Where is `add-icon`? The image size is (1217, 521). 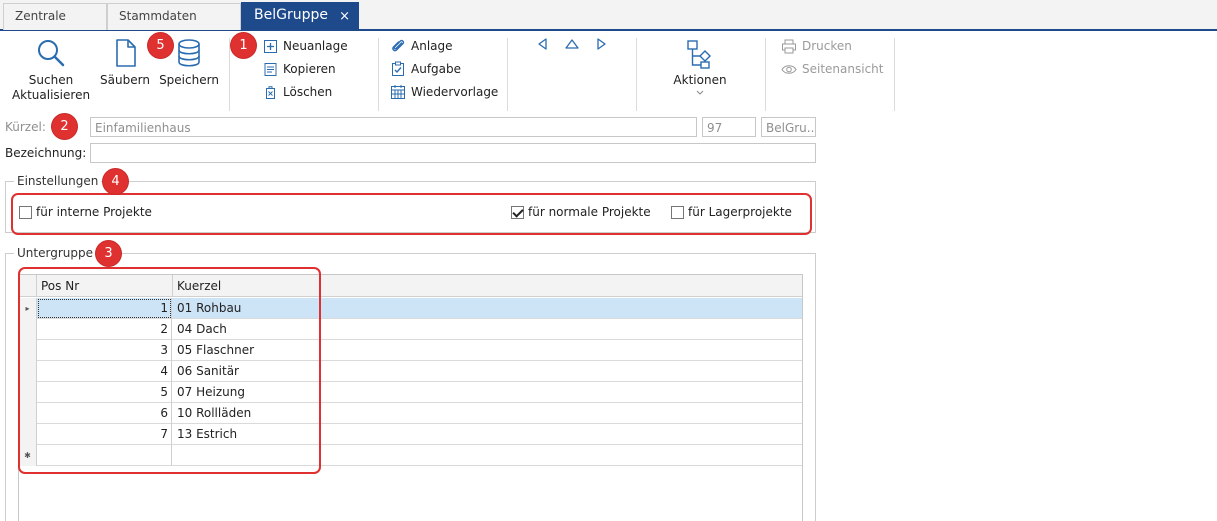
add-icon is located at coordinates (270, 46).